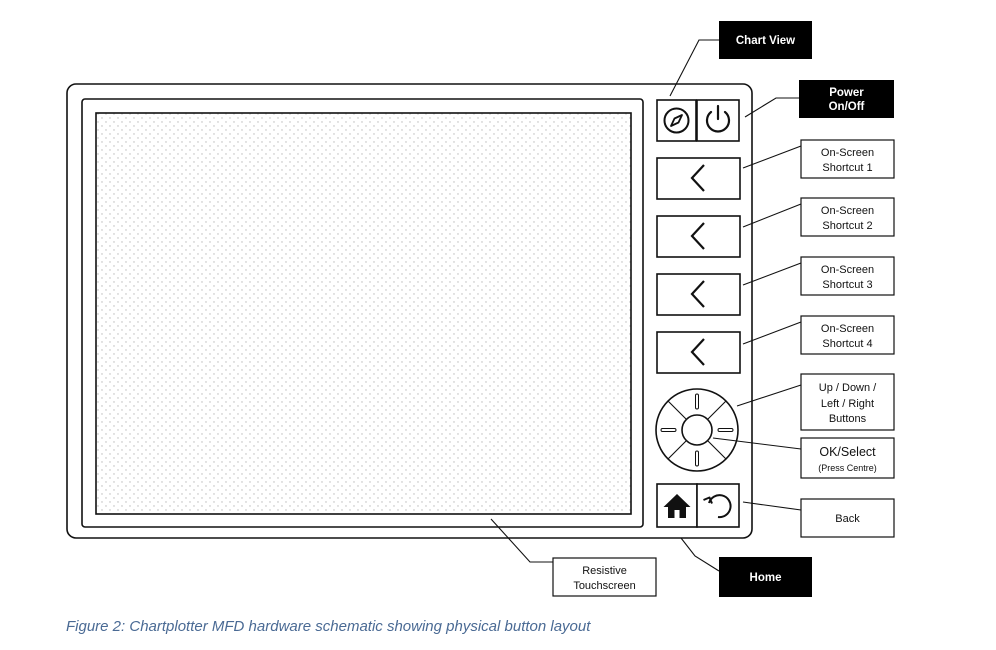 The width and height of the screenshot is (996, 650). Describe the element at coordinates (677, 505) in the screenshot. I see `home-button` at that location.